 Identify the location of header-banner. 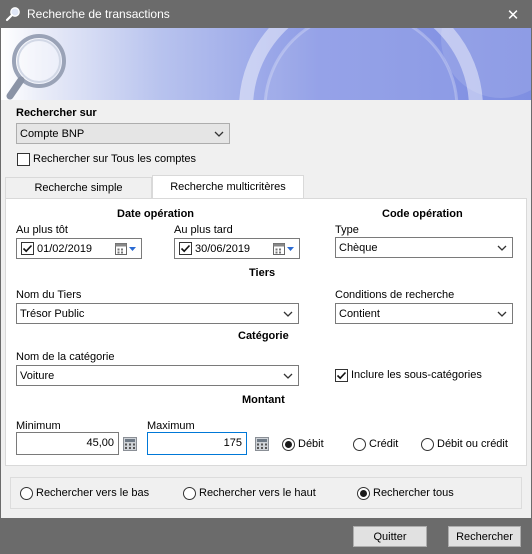
(266, 64).